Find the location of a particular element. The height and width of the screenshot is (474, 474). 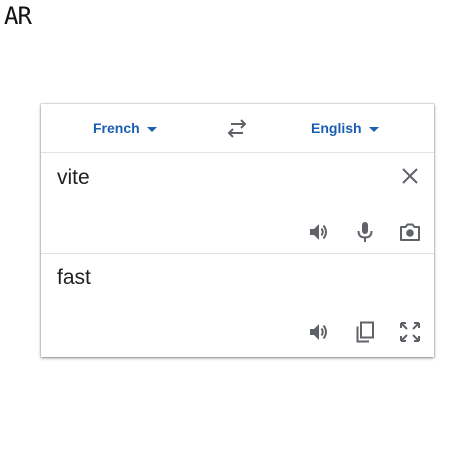

clear-button is located at coordinates (410, 176).